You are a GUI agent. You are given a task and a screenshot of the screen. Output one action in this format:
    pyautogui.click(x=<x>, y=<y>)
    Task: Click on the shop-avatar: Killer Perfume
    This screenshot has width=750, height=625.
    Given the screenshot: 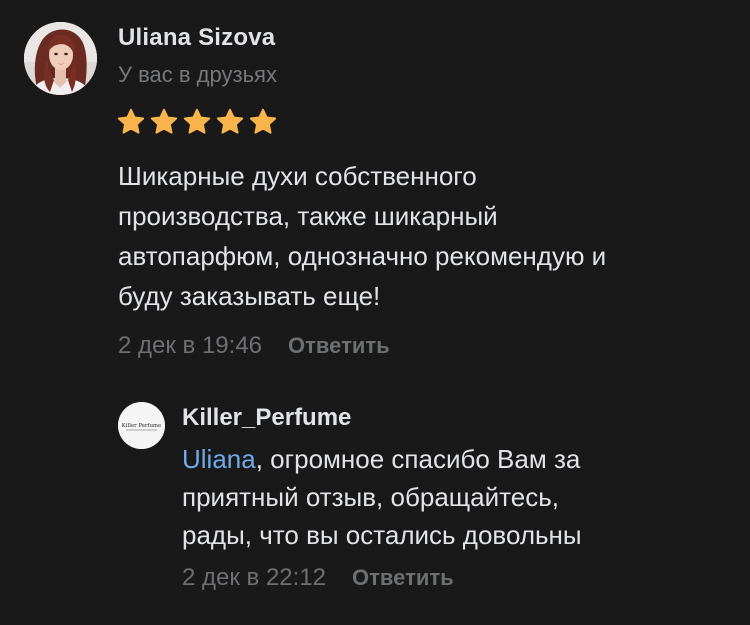 What is the action you would take?
    pyautogui.click(x=141, y=425)
    